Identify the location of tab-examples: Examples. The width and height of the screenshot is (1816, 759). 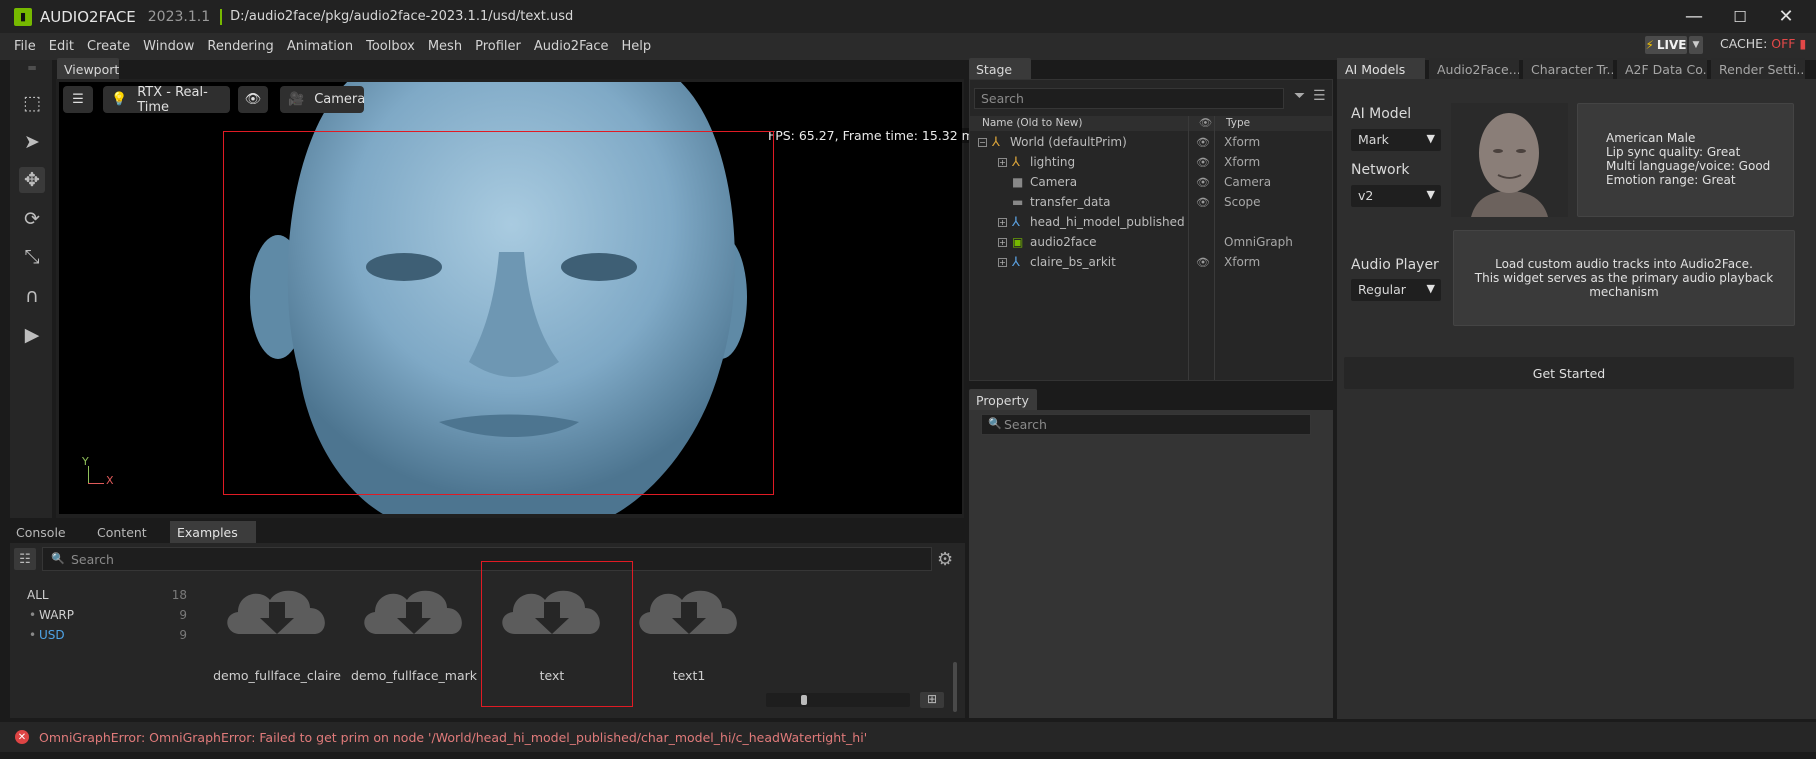
(213, 532).